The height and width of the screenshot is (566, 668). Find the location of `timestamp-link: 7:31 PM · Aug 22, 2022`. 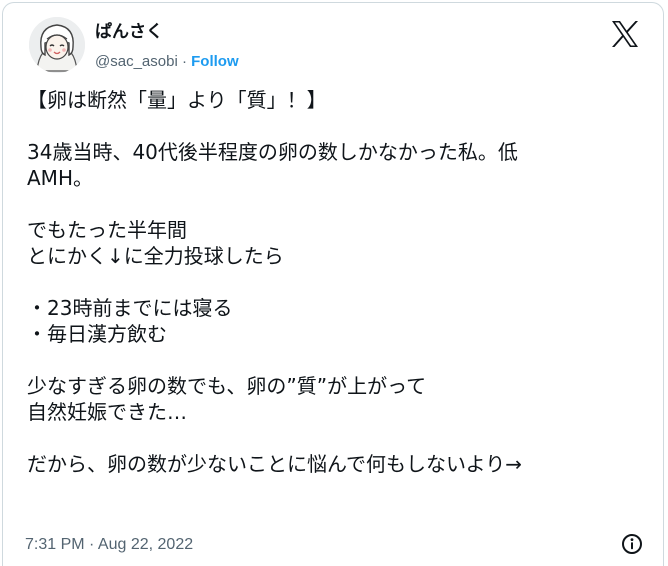

timestamp-link: 7:31 PM · Aug 22, 2022 is located at coordinates (109, 544).